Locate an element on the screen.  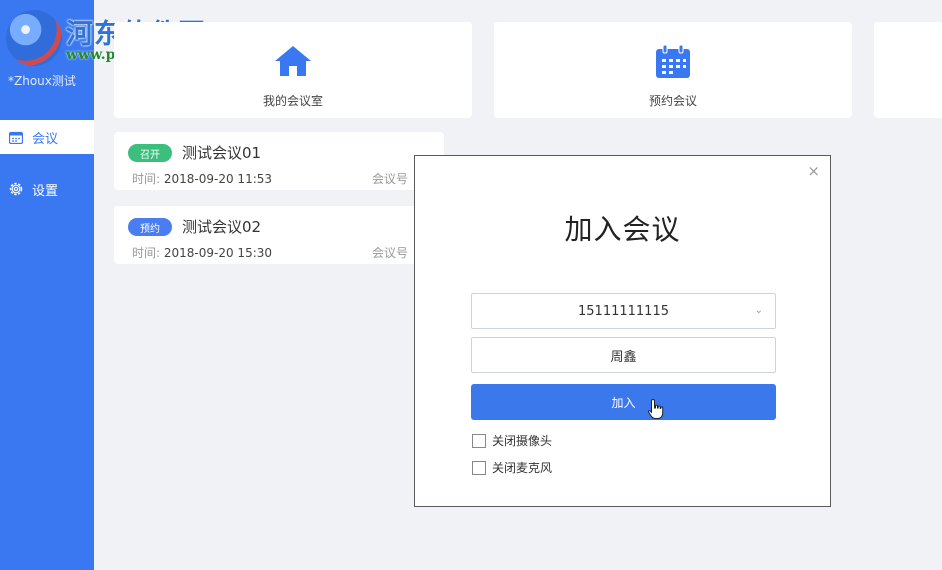
display-name-value: 周鑫 is located at coordinates (623, 357).